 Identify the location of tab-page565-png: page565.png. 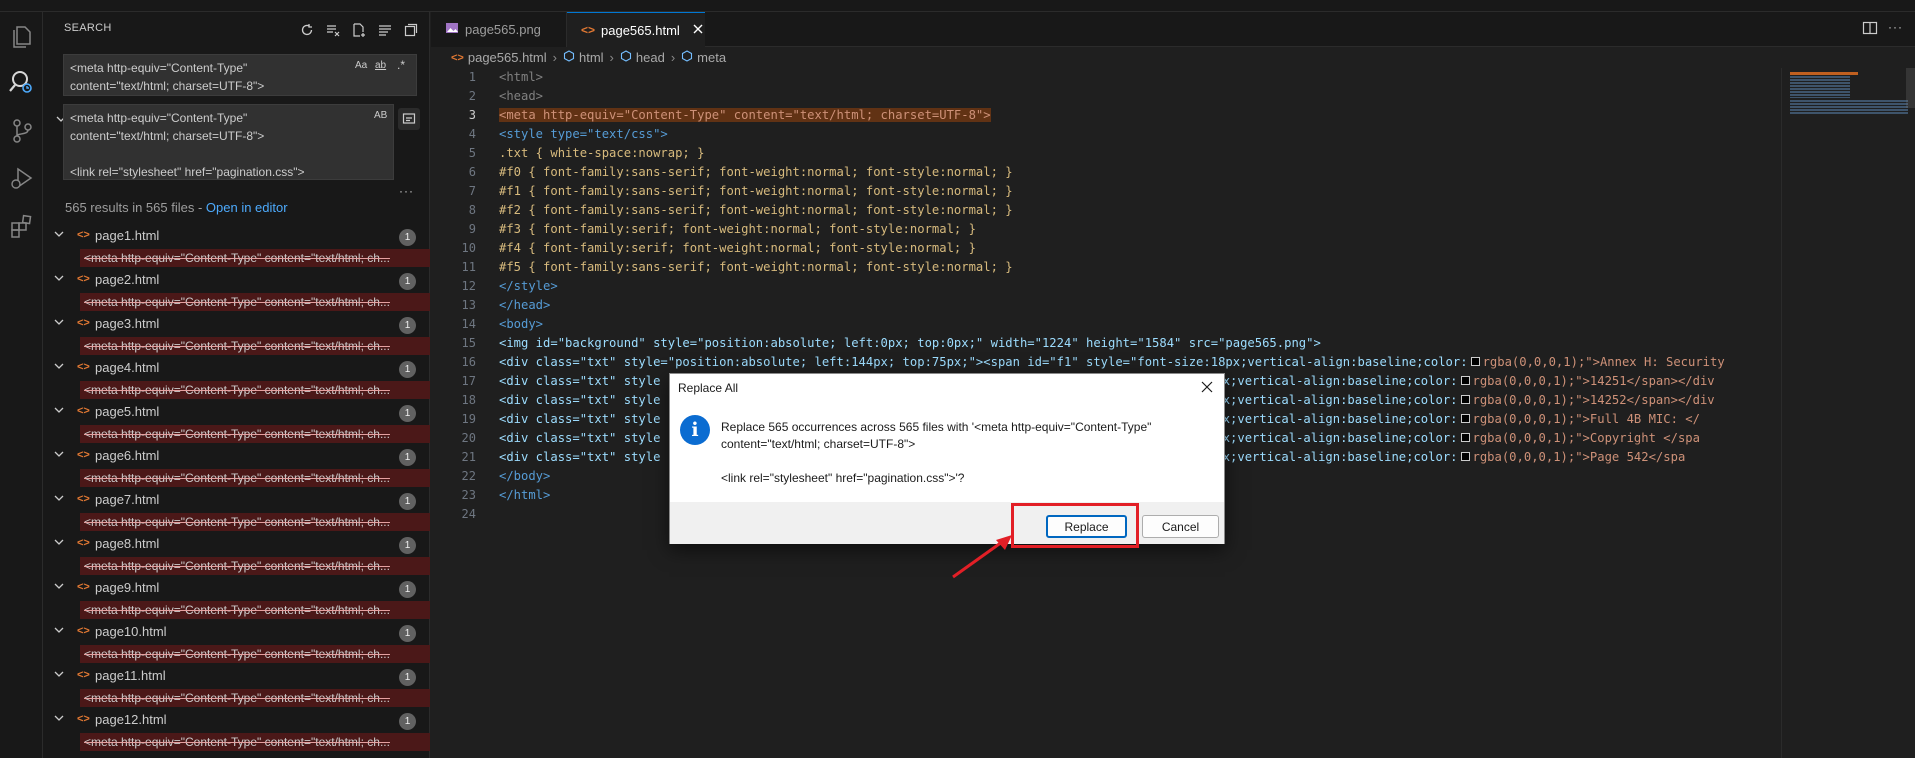
(499, 29).